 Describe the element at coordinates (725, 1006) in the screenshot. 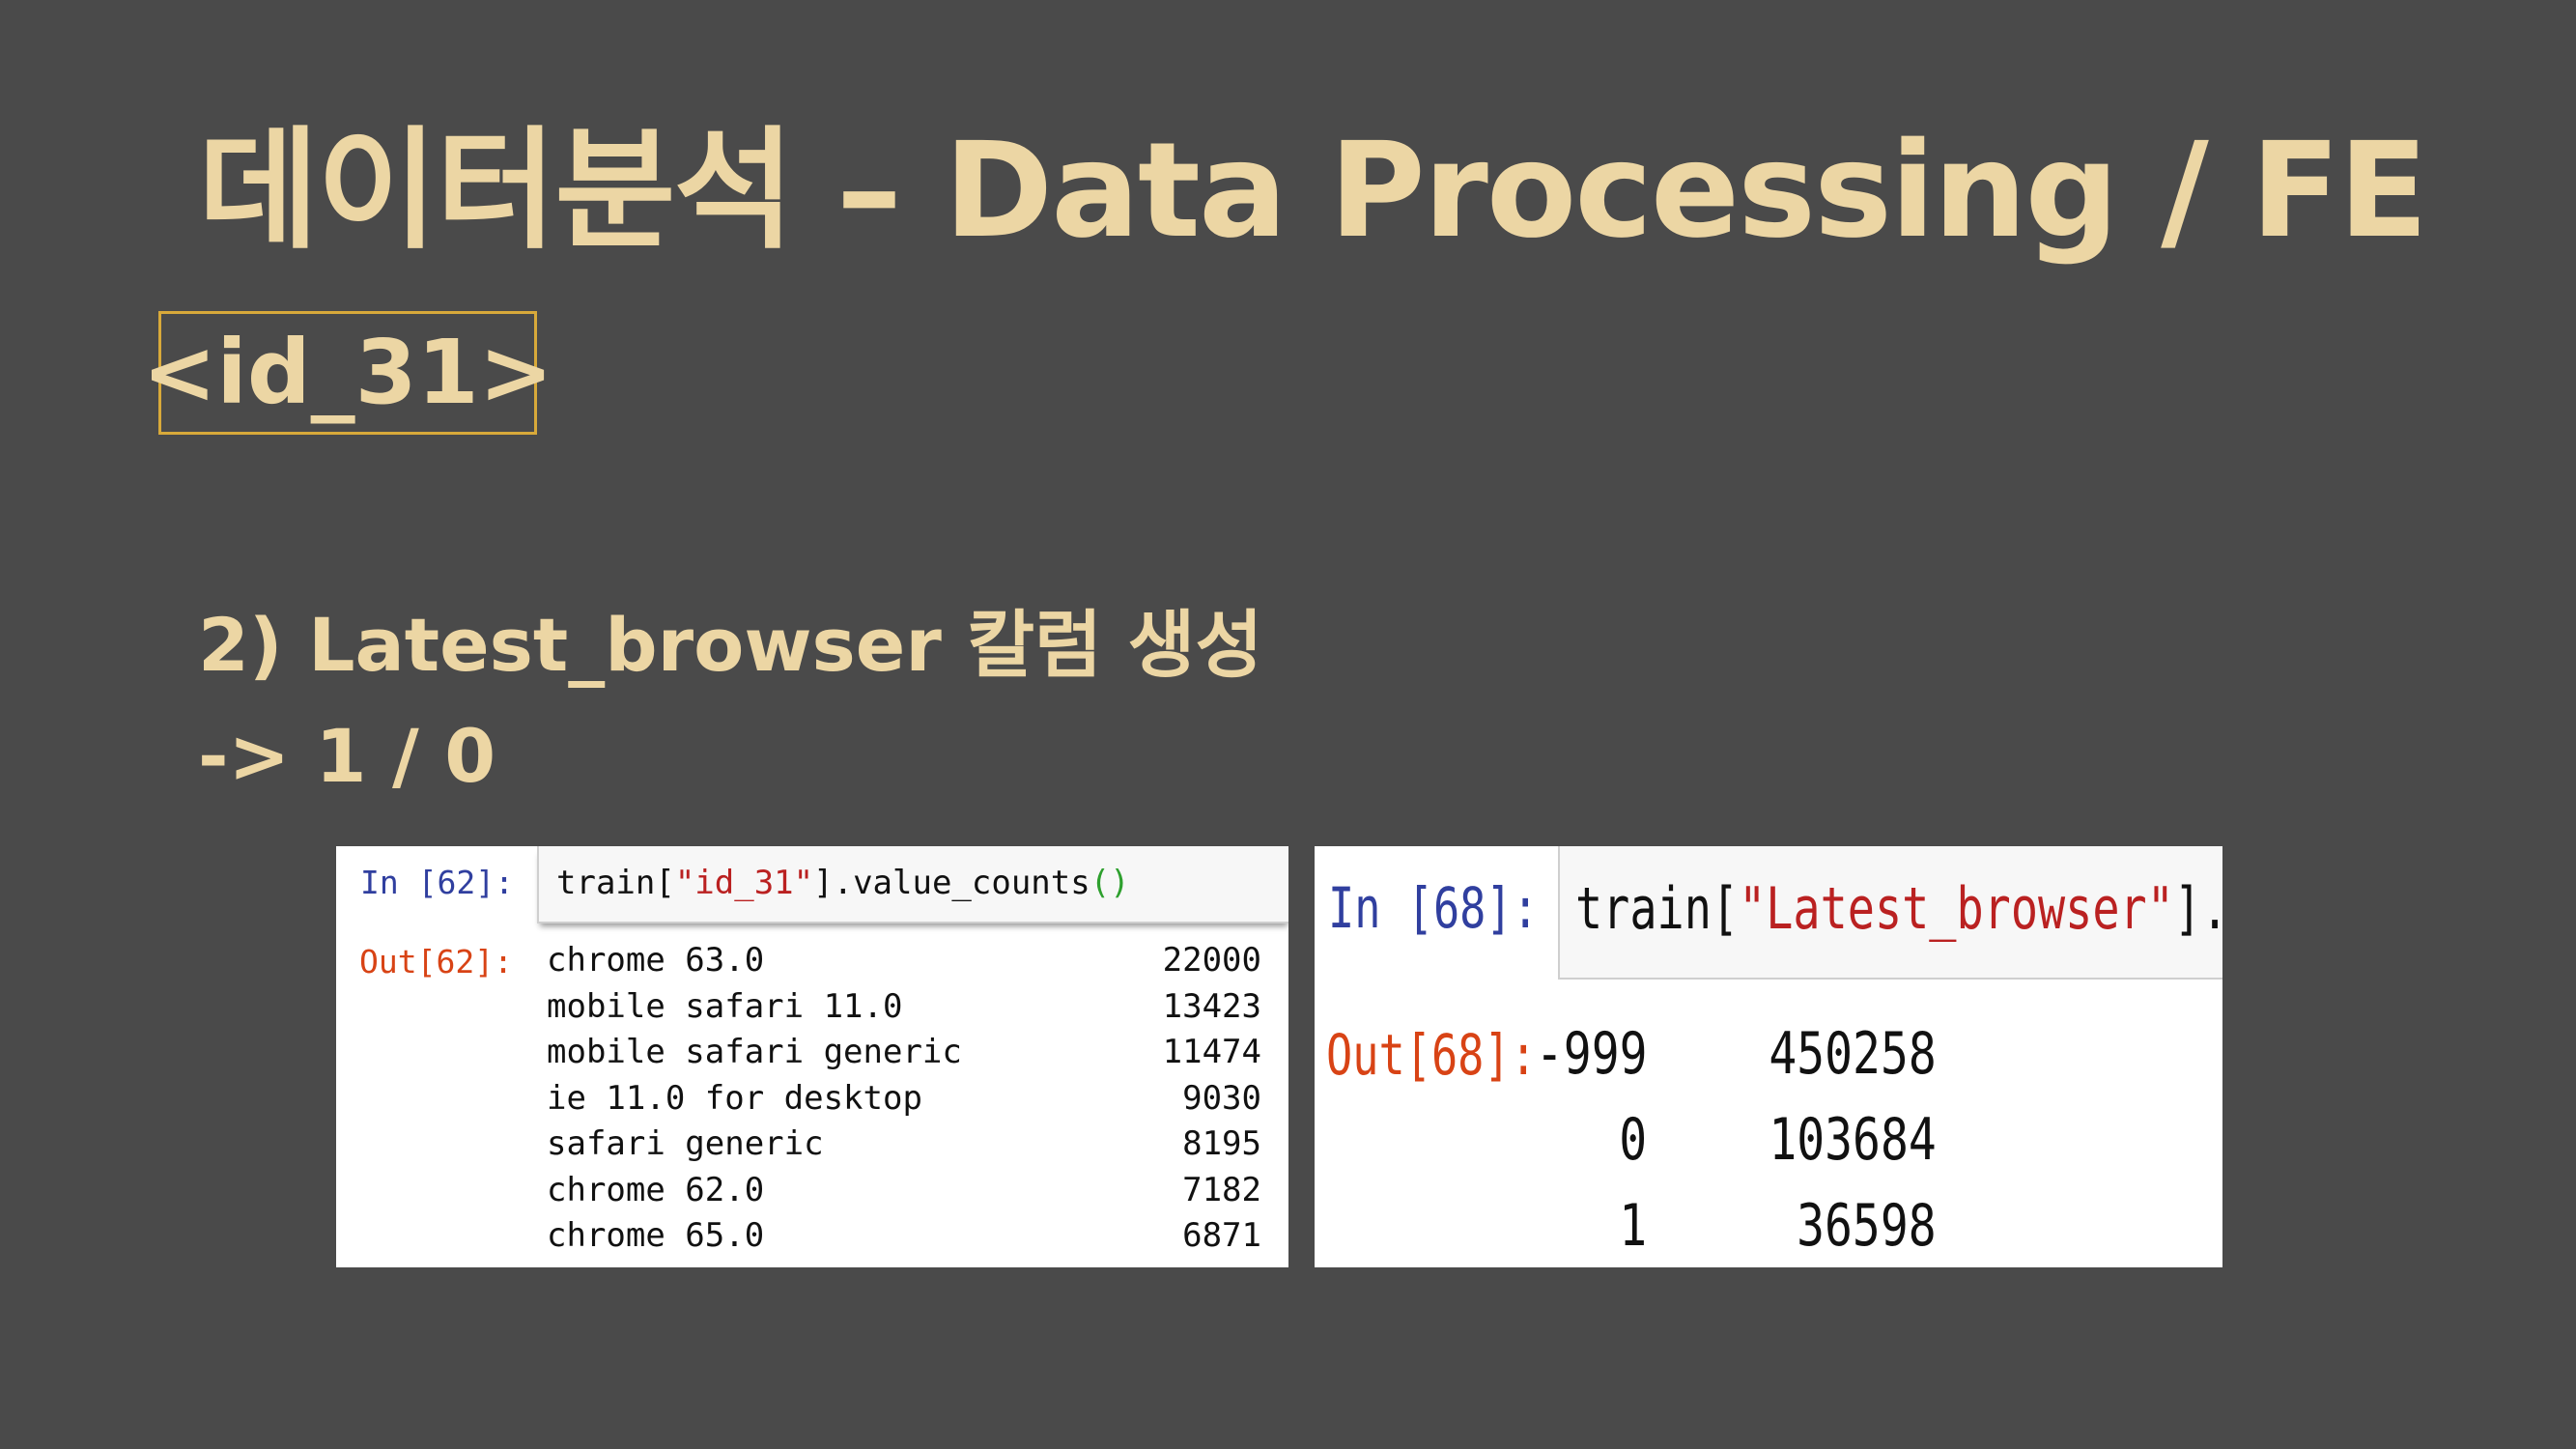

I see `row-label: mobile safari 11.0` at that location.